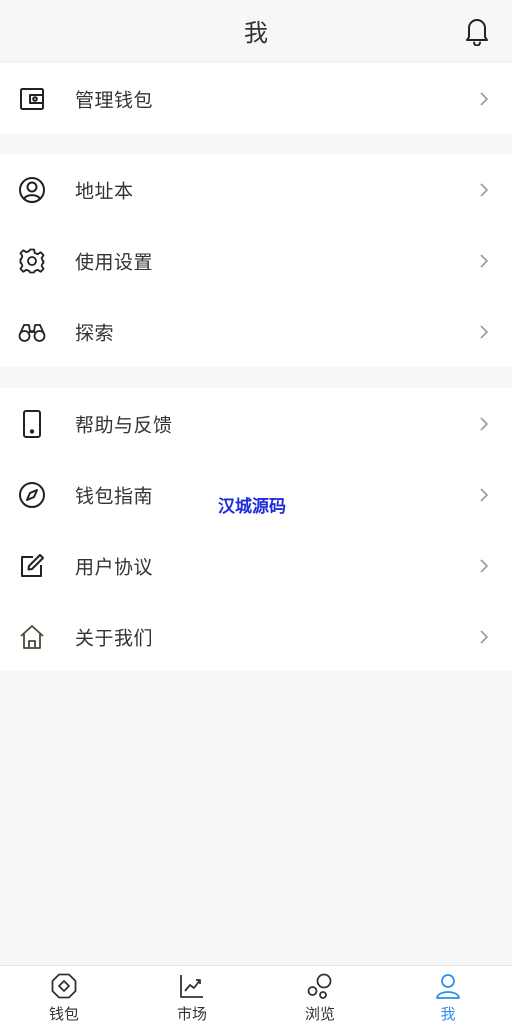 Image resolution: width=512 pixels, height=1024 pixels. What do you see at coordinates (32, 566) in the screenshot?
I see `edit-icon` at bounding box center [32, 566].